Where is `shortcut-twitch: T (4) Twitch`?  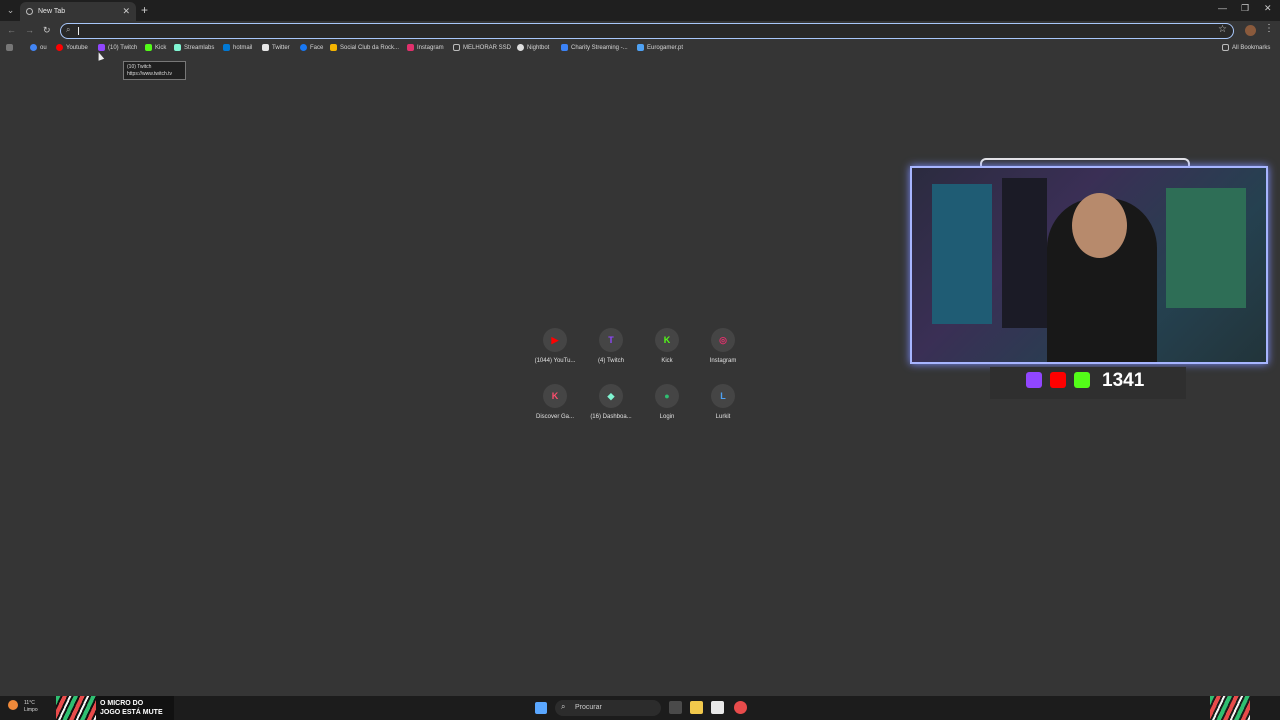 shortcut-twitch: T (4) Twitch is located at coordinates (611, 356).